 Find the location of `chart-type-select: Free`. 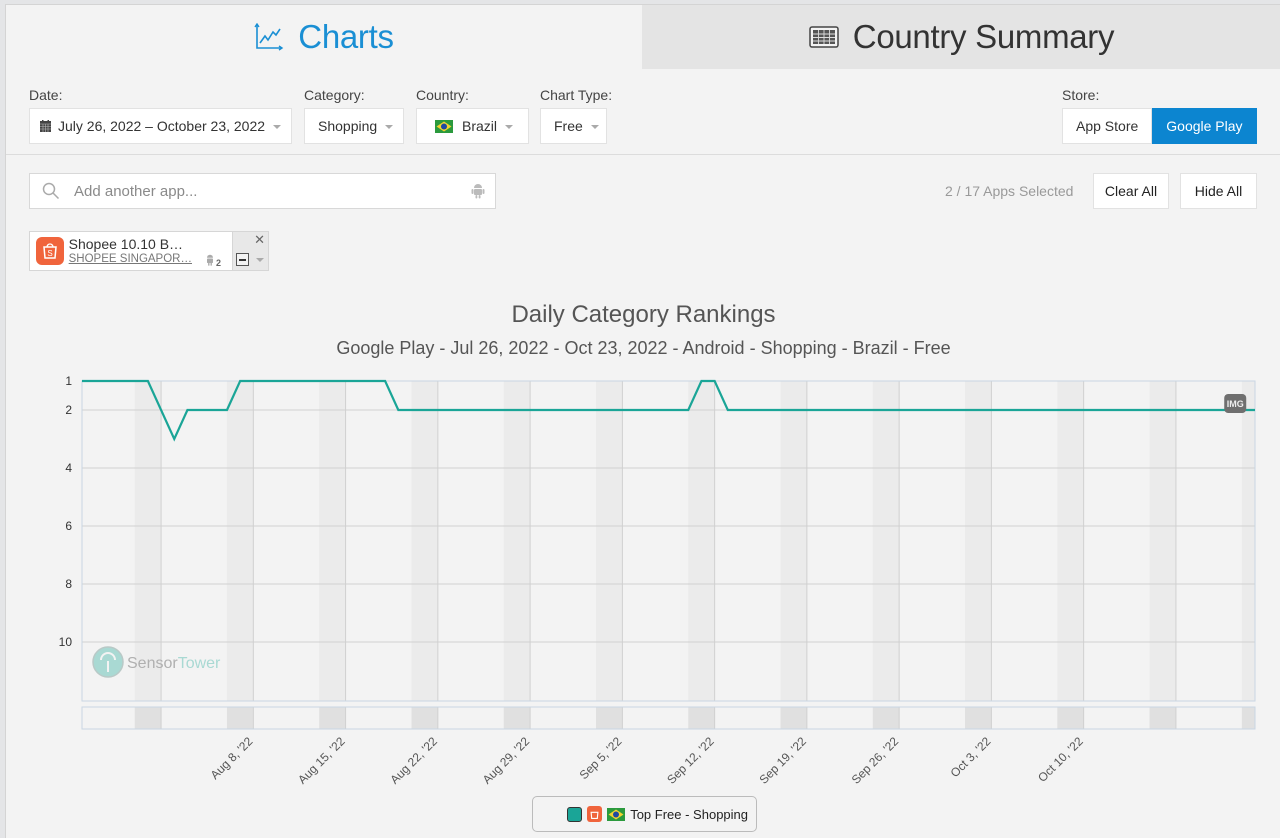

chart-type-select: Free is located at coordinates (573, 126).